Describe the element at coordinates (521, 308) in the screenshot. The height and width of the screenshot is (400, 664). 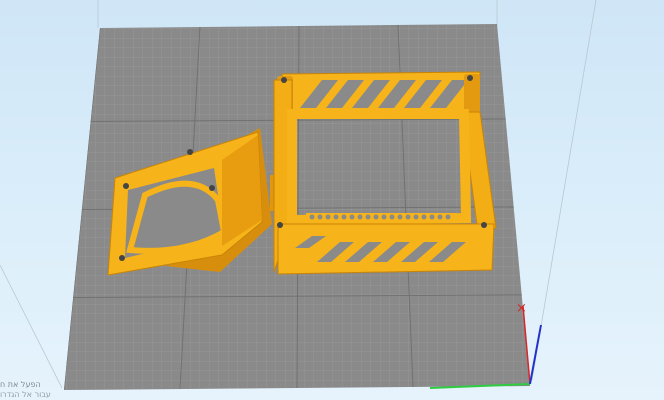
I see `y-axis-marker: ×` at that location.